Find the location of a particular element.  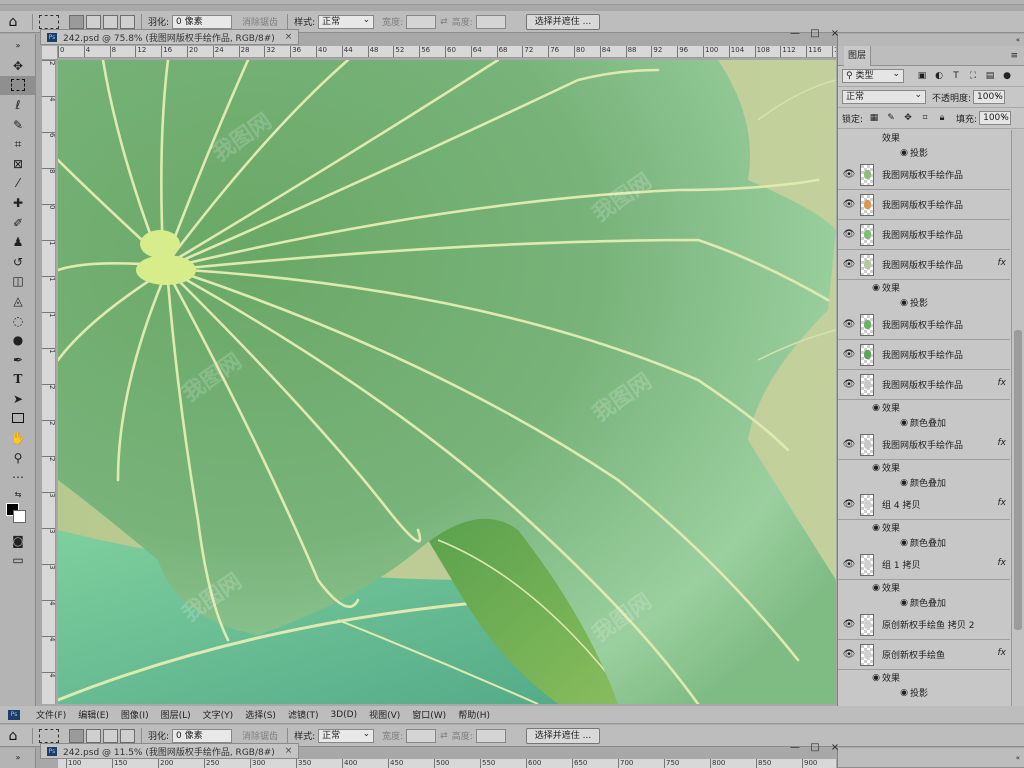

healing-brush-tool-icon: ✚ is located at coordinates (18, 203).